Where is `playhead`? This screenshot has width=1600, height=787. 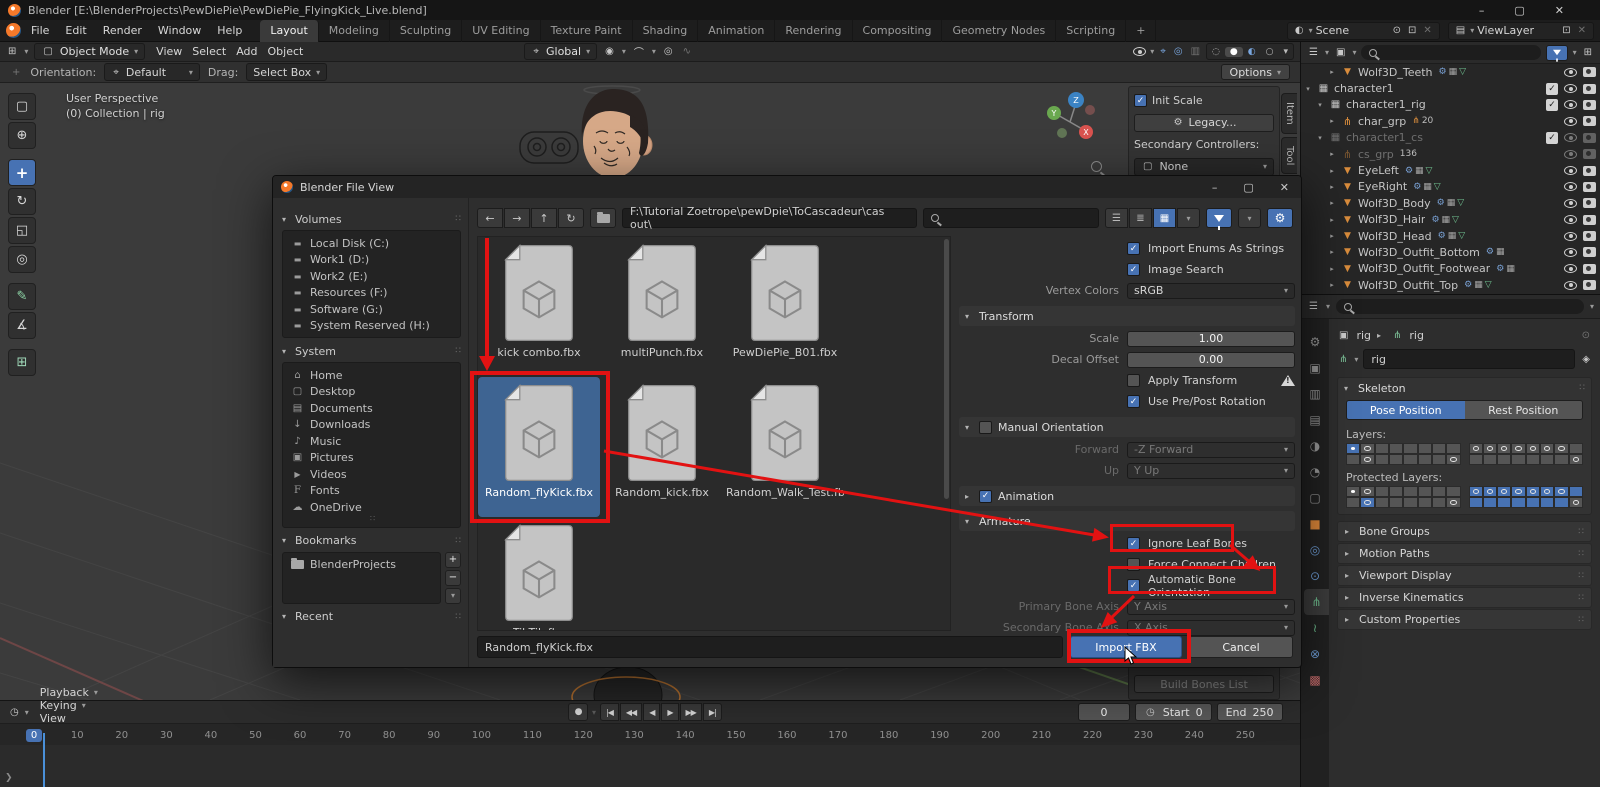
playhead is located at coordinates (44, 760).